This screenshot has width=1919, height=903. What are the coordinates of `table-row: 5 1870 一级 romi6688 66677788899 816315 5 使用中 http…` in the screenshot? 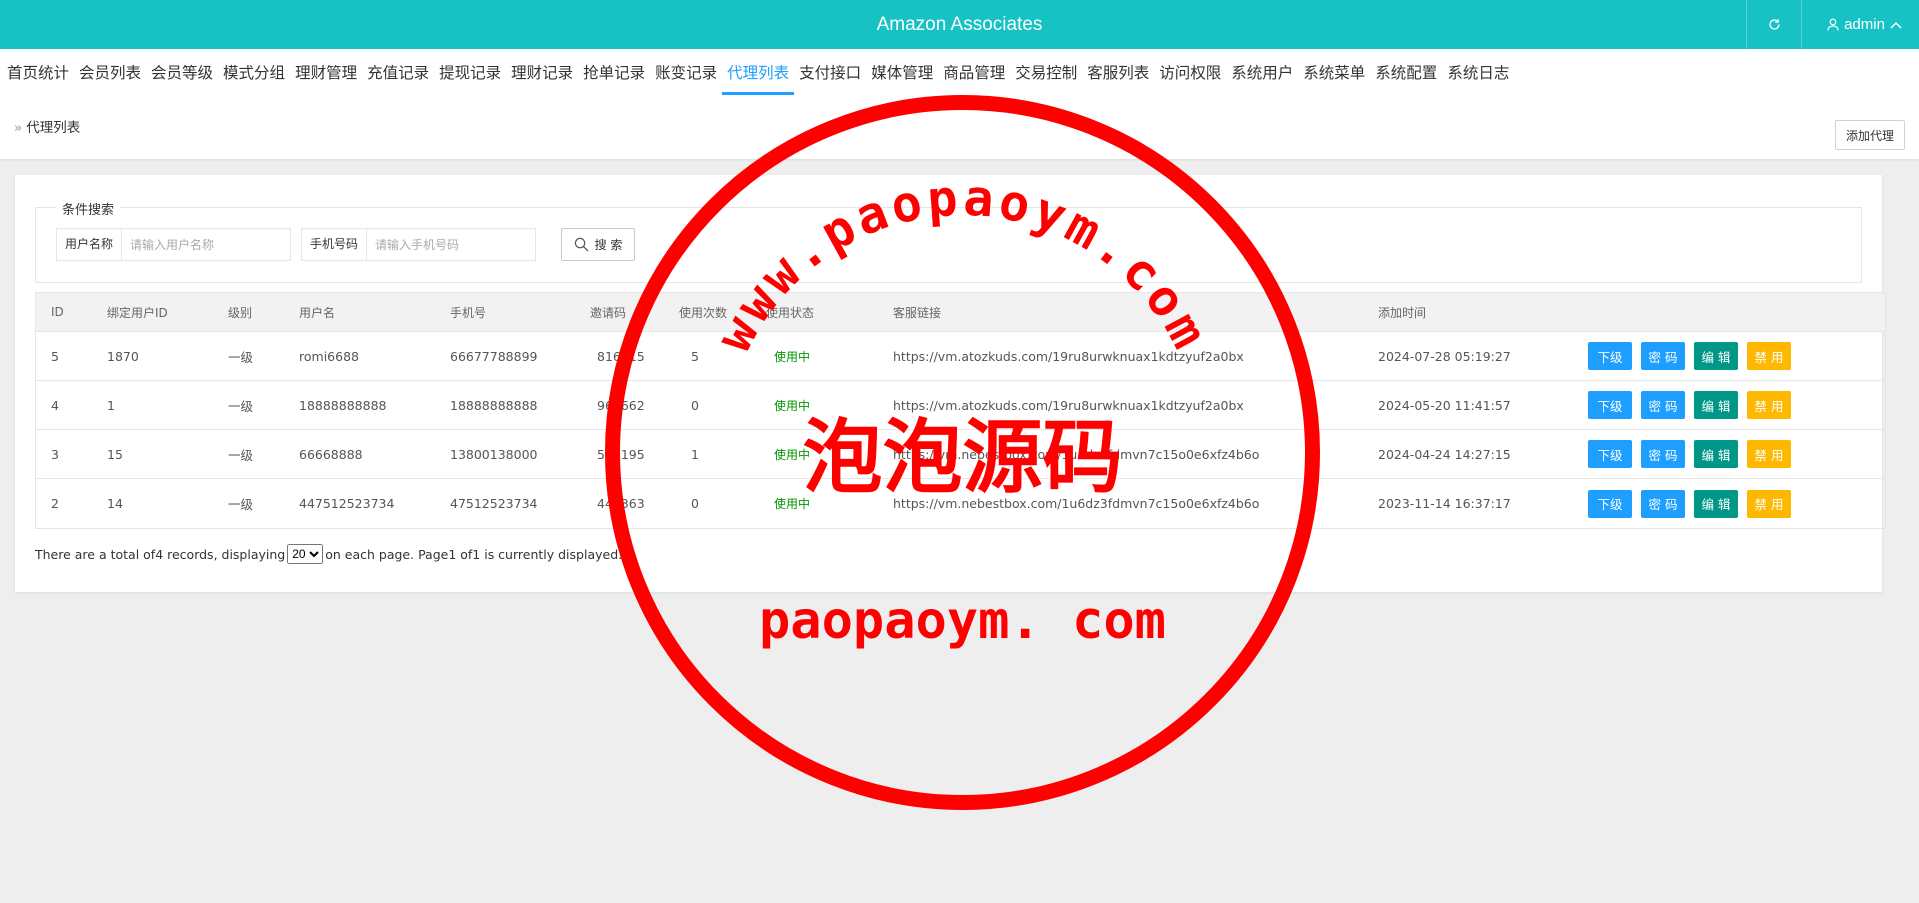 It's located at (960, 356).